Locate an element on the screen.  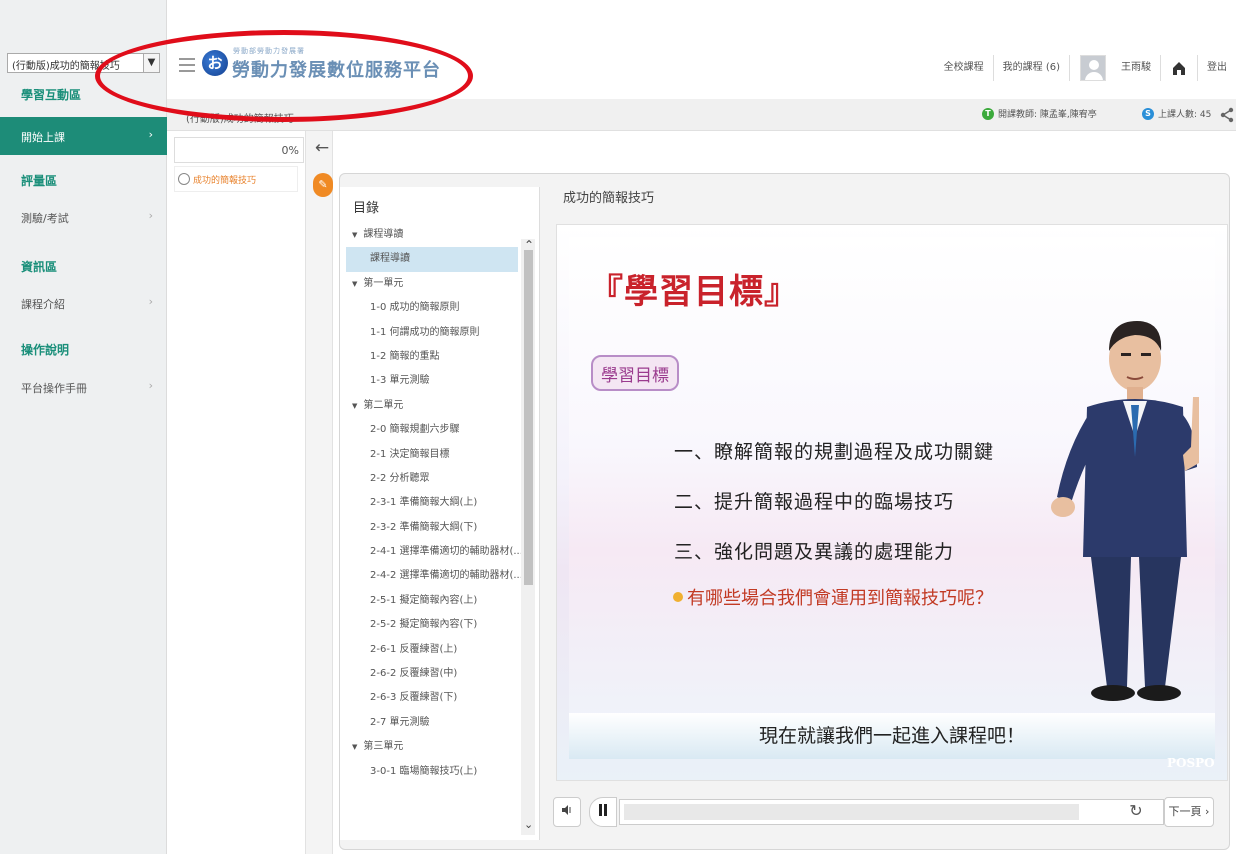
toc-item-label: 第二單元 is located at coordinates (383, 405).